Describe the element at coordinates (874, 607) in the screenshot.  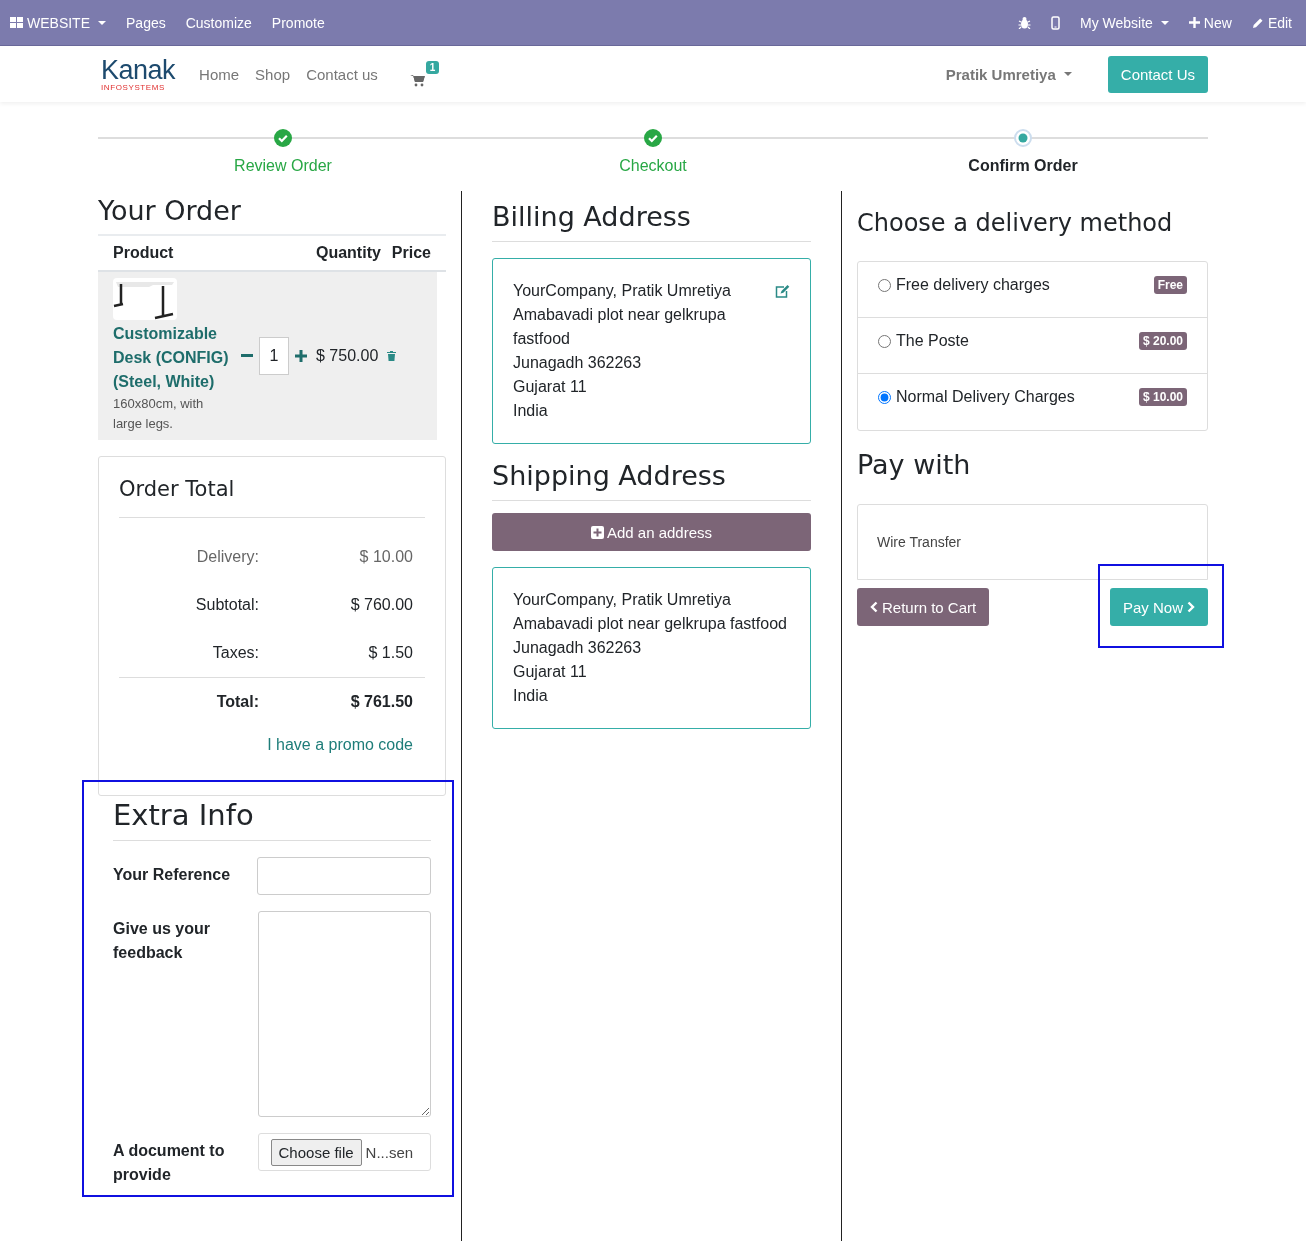
I see `chevron-left-icon` at that location.